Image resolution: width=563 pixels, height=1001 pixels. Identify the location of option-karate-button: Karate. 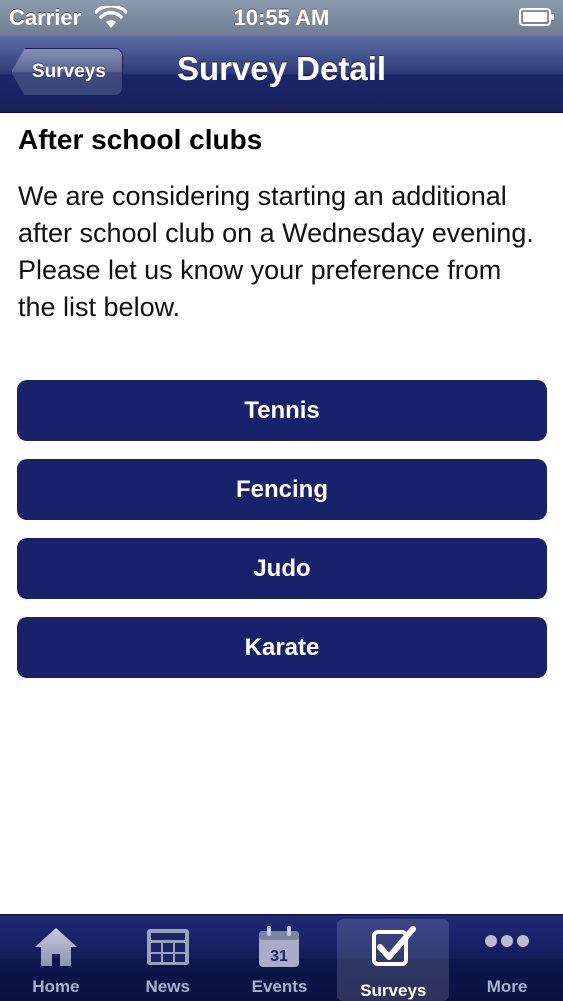
(282, 647).